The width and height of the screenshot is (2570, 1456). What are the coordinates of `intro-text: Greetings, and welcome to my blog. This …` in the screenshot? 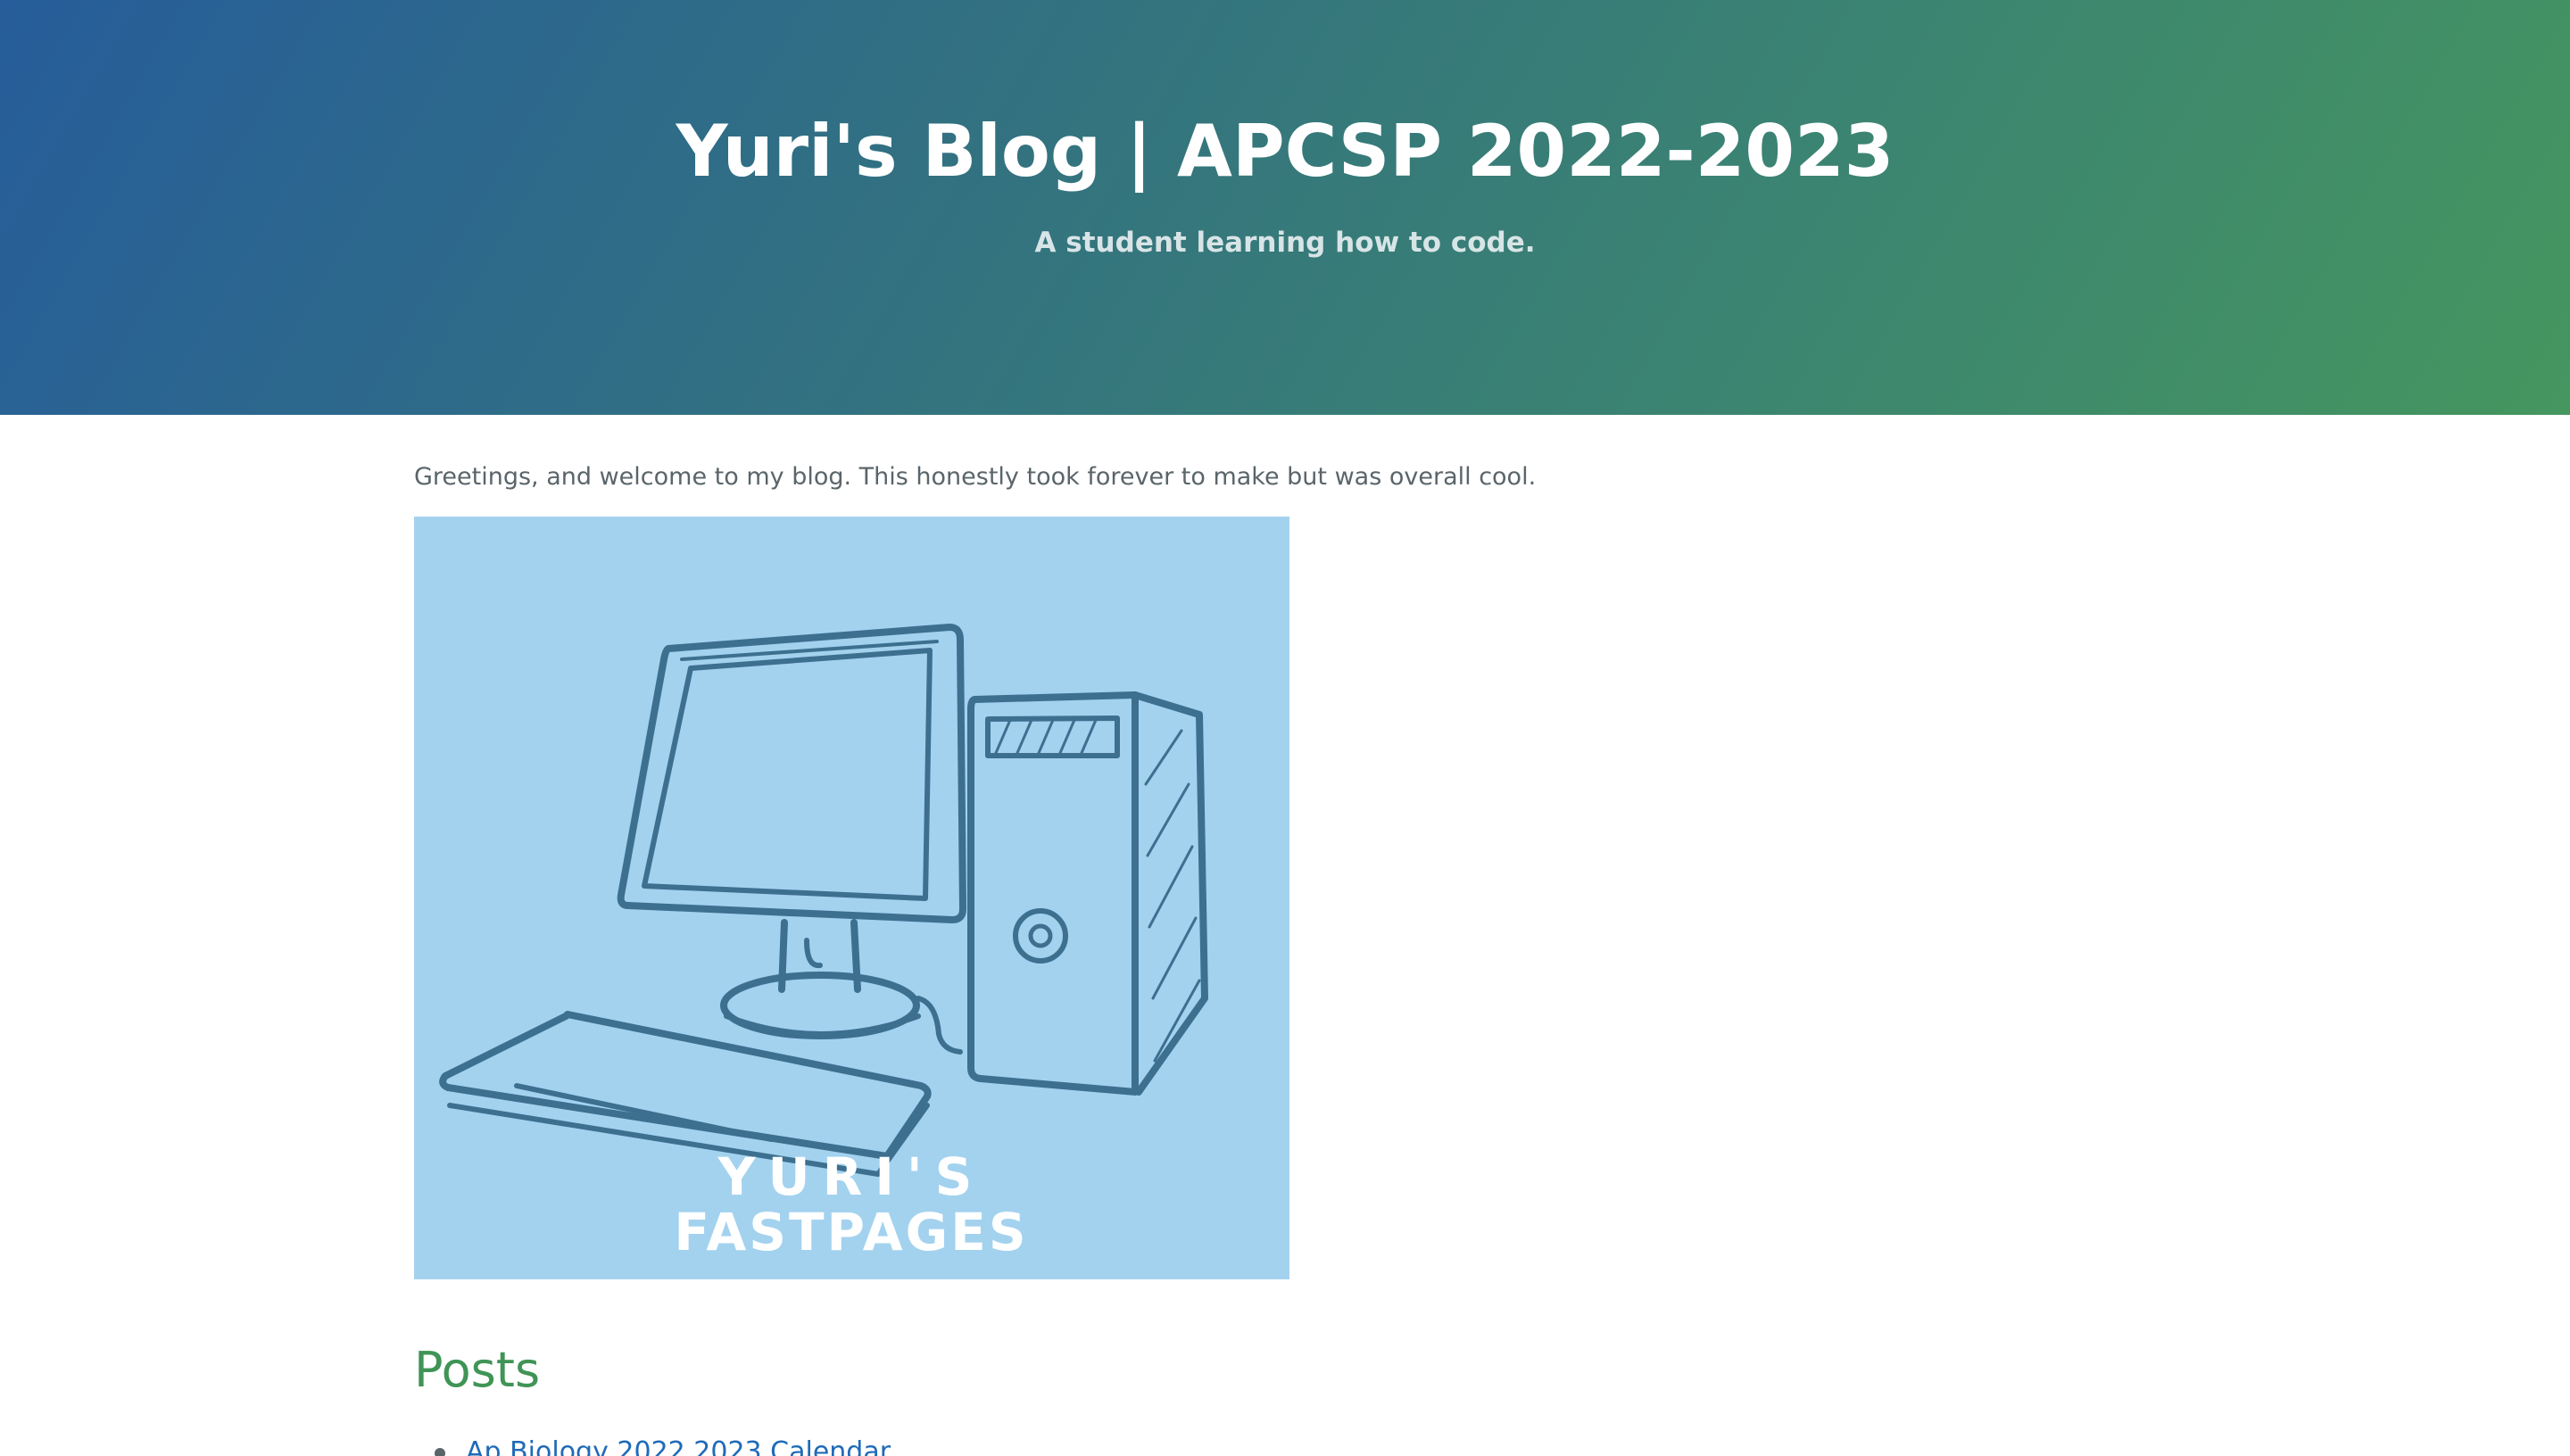 It's located at (975, 477).